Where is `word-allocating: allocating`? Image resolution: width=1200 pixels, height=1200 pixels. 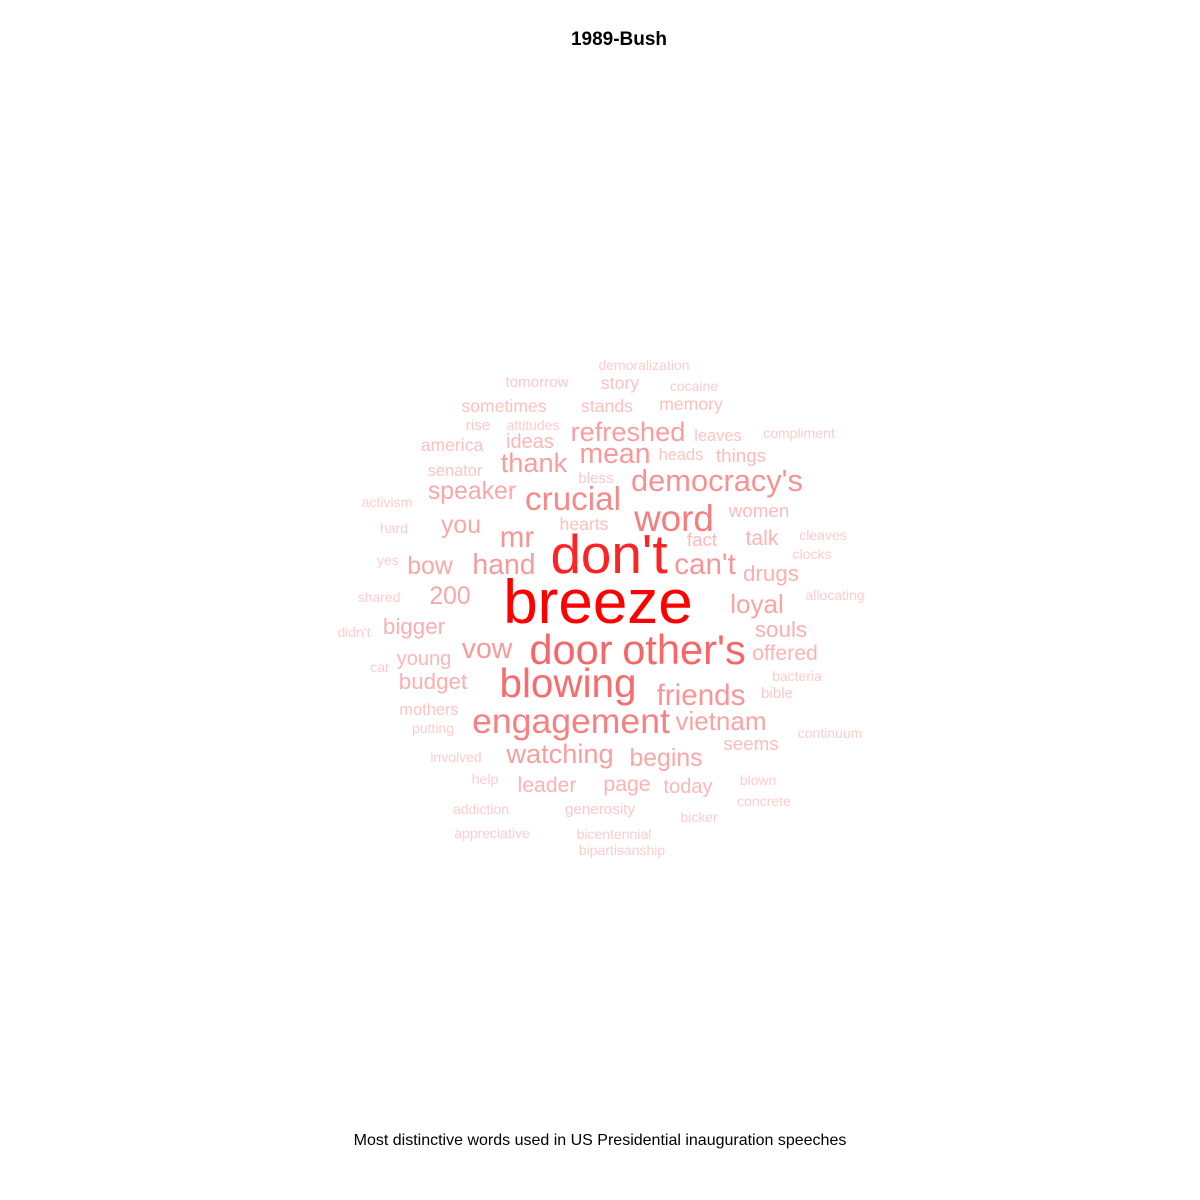 word-allocating: allocating is located at coordinates (834, 595).